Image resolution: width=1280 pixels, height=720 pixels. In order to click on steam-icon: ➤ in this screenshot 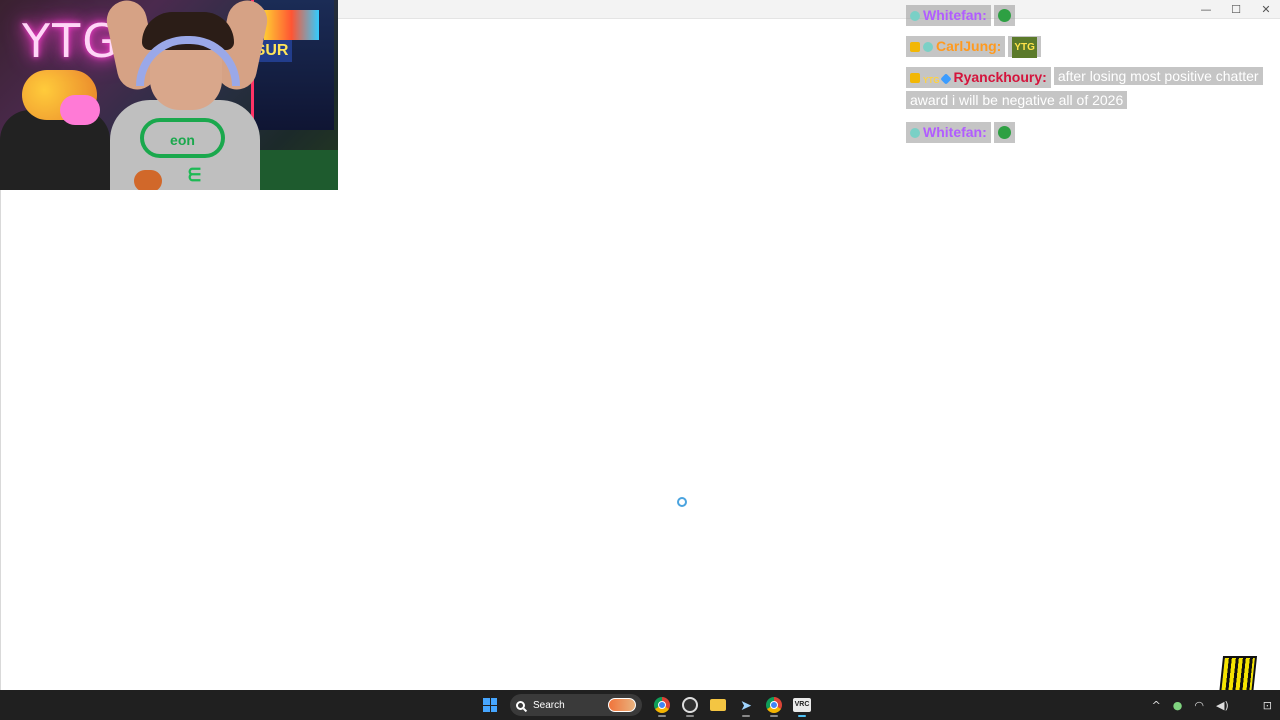, I will do `click(746, 705)`.